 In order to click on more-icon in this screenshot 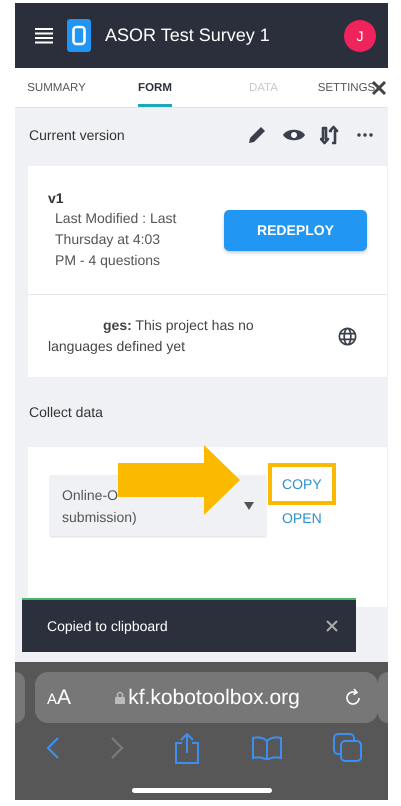, I will do `click(365, 135)`.